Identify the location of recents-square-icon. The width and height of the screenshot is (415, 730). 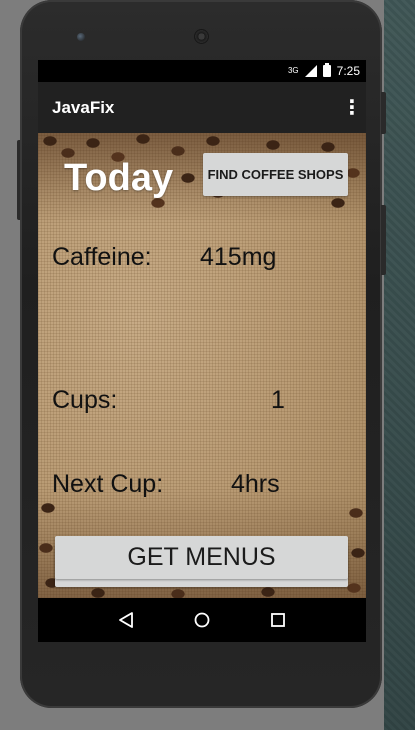
(278, 620).